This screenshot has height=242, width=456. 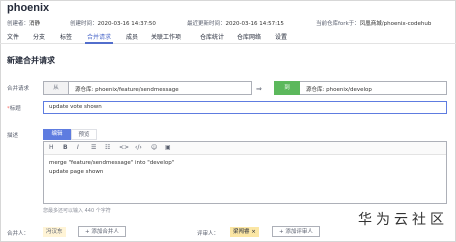 I want to click on target-branch-text: 源仓库: phoenix/develop, so click(x=339, y=90).